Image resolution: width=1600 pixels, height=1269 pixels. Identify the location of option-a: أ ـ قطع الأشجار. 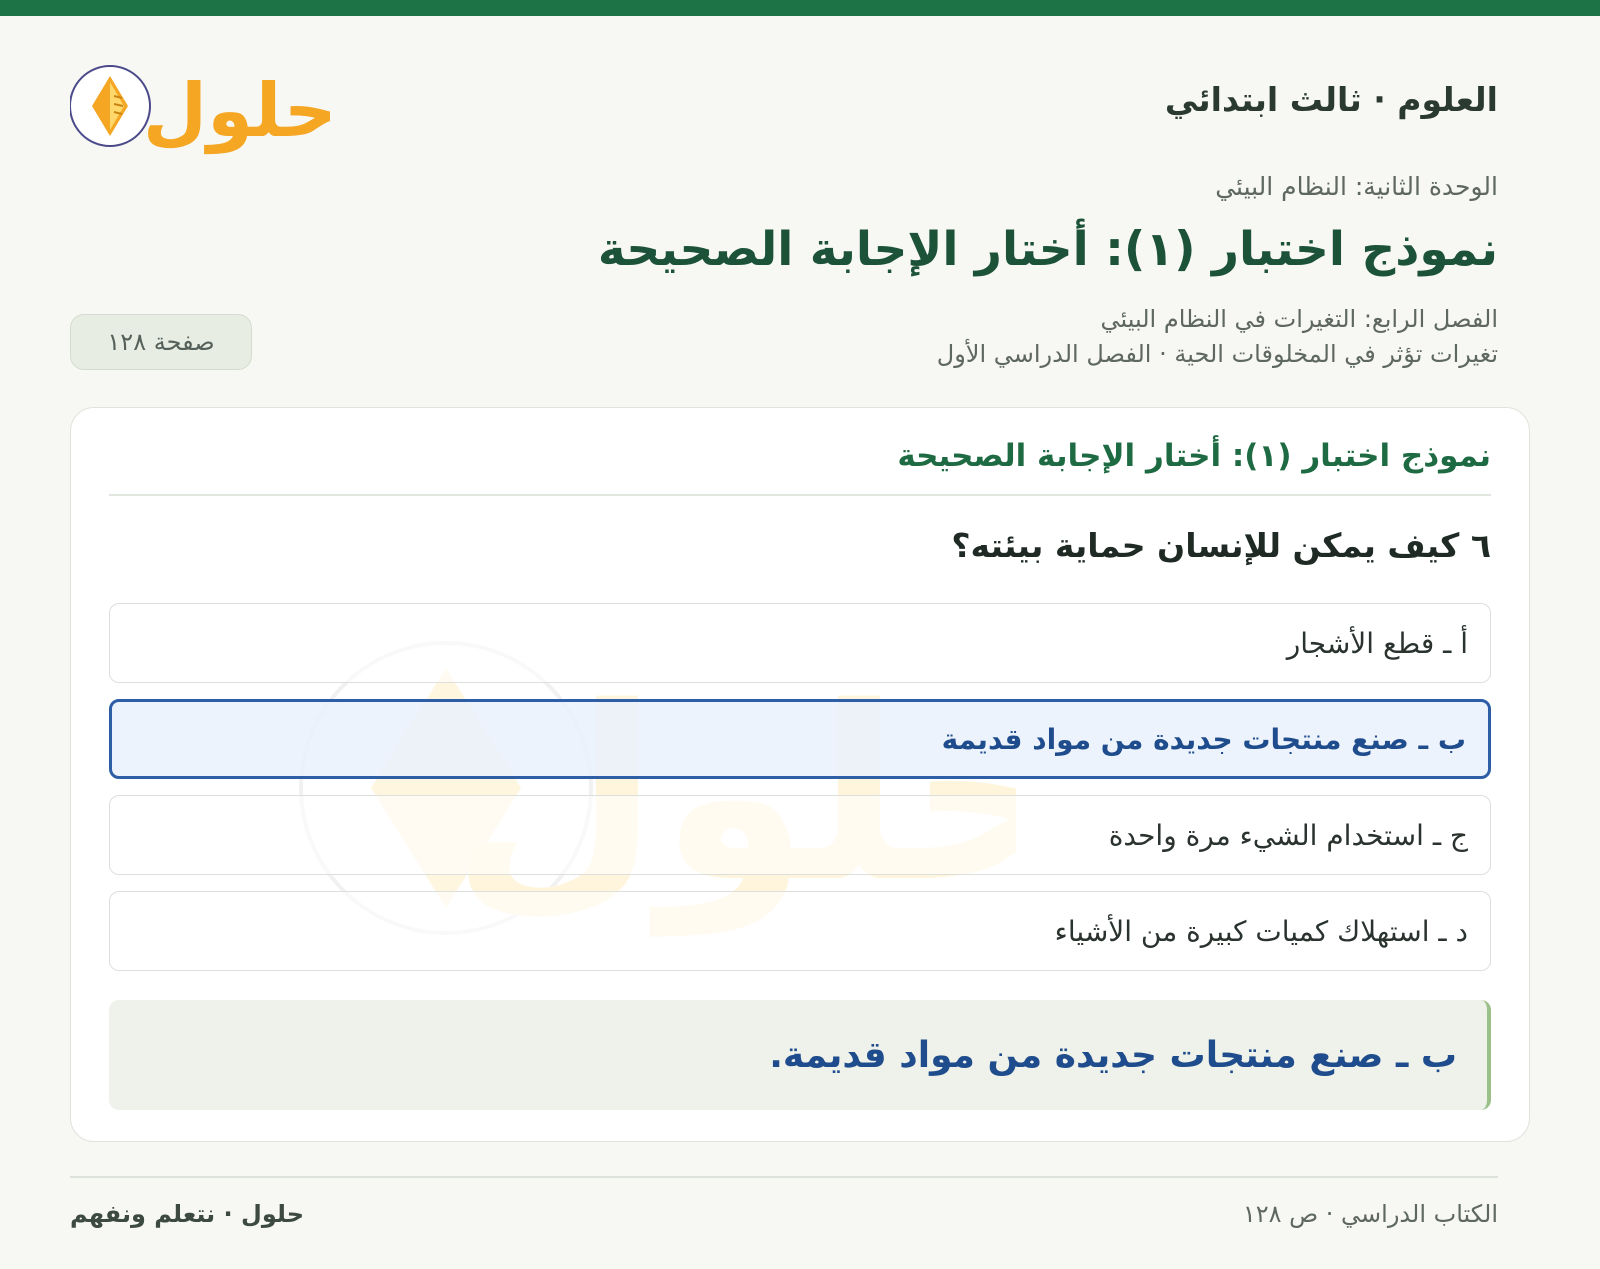
(800, 643).